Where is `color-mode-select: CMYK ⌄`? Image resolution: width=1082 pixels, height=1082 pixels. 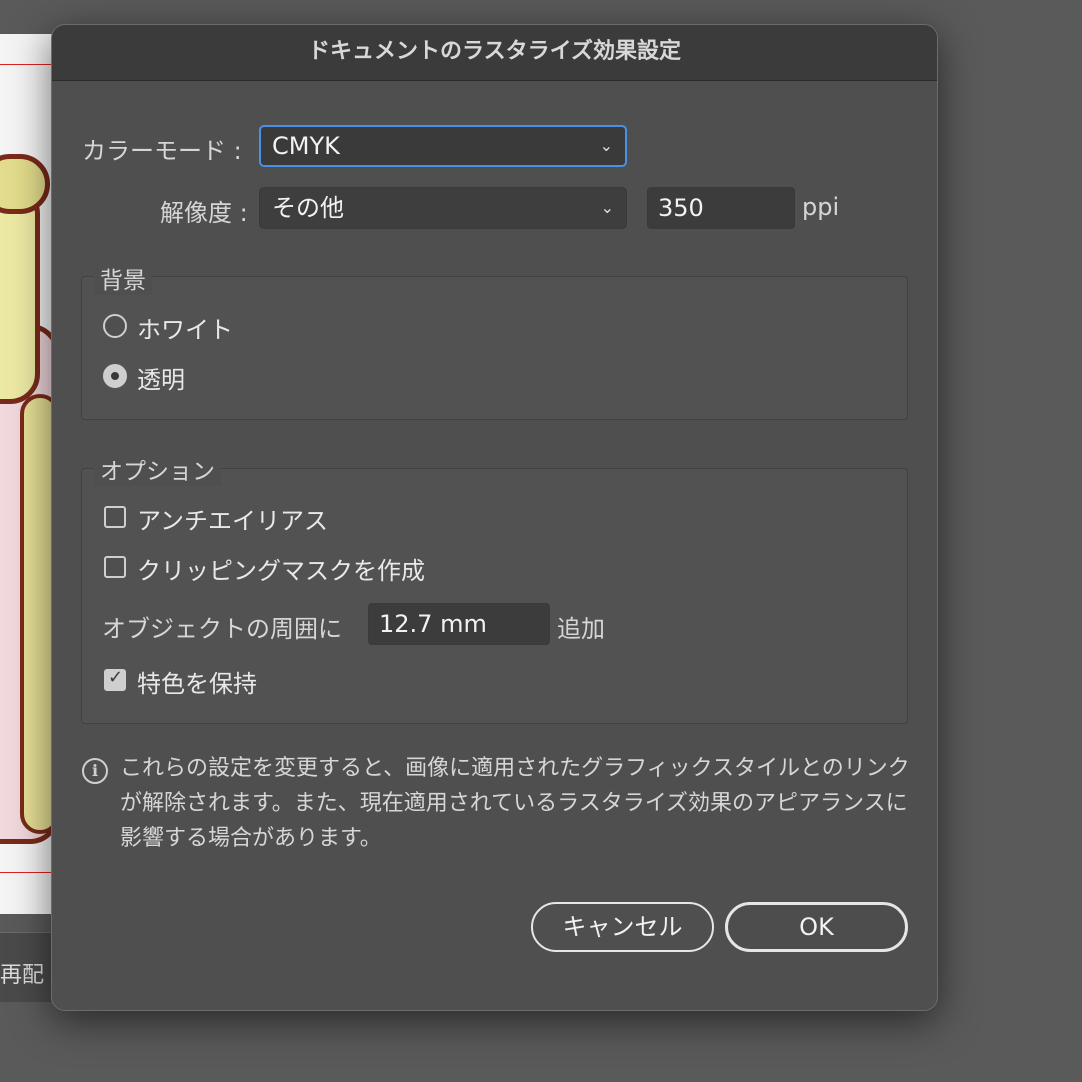
color-mode-select: CMYK ⌄ is located at coordinates (443, 146).